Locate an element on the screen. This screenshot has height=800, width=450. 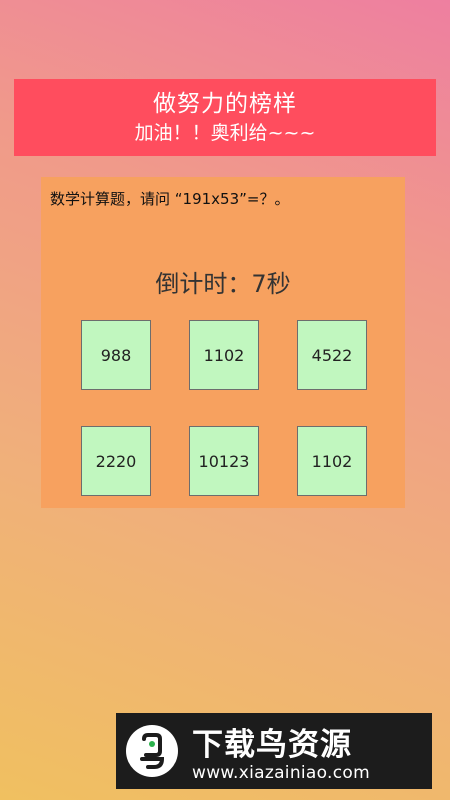
answer-option-4: 2220 is located at coordinates (116, 461).